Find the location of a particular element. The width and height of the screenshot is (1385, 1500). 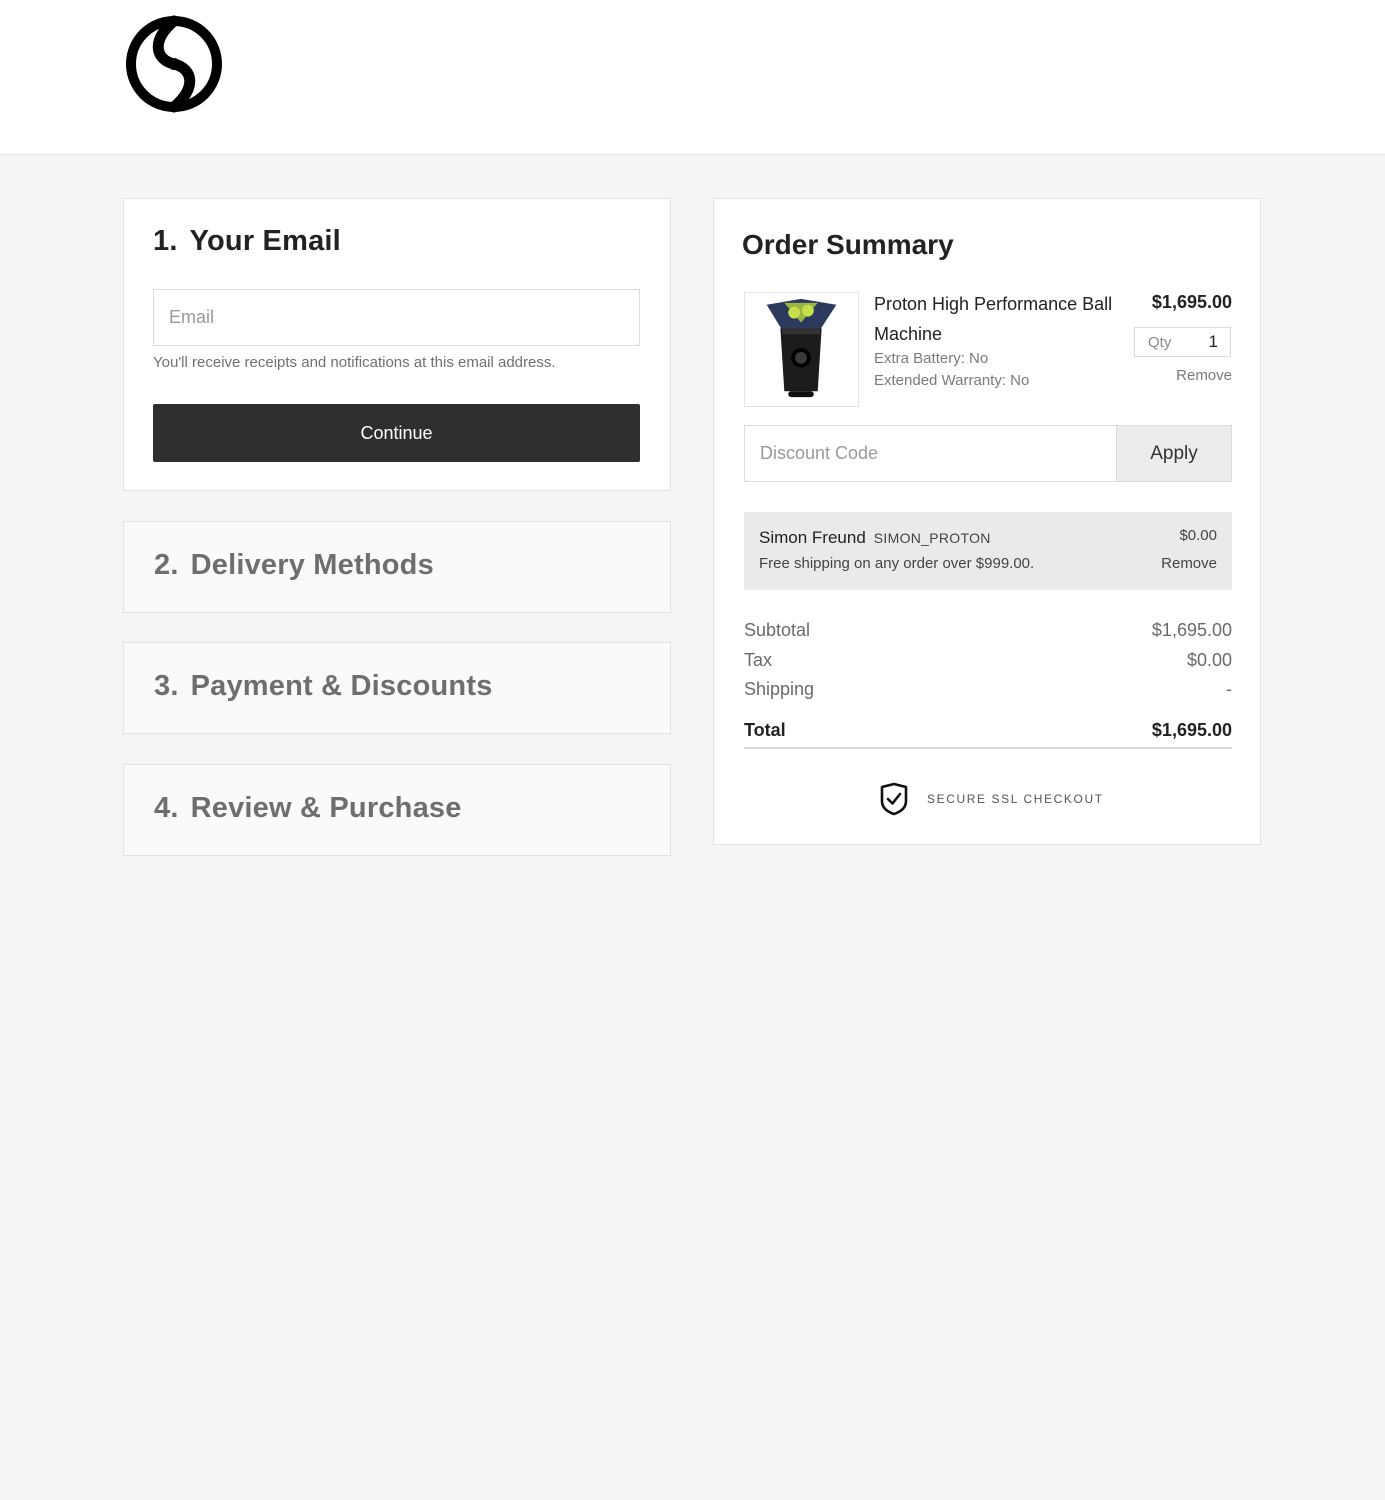

total-value: $1,695.00 is located at coordinates (1191, 730).